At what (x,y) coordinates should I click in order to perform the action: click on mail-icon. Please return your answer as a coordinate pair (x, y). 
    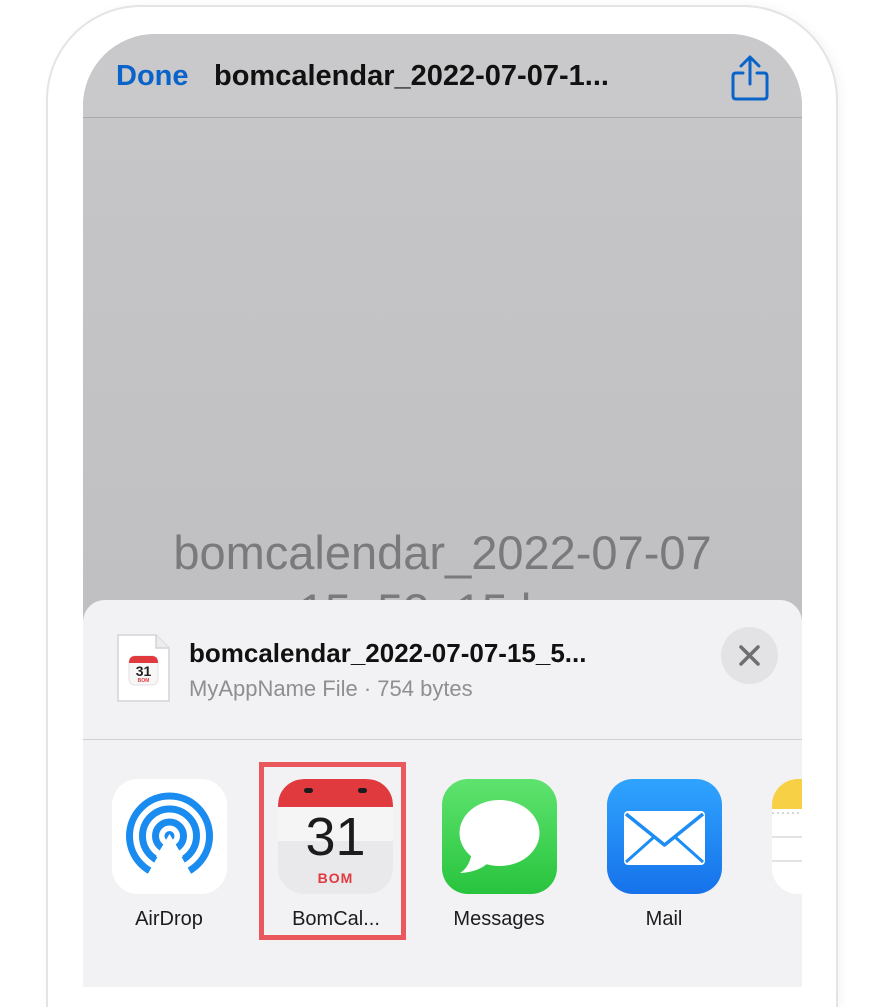
    Looking at the image, I should click on (664, 838).